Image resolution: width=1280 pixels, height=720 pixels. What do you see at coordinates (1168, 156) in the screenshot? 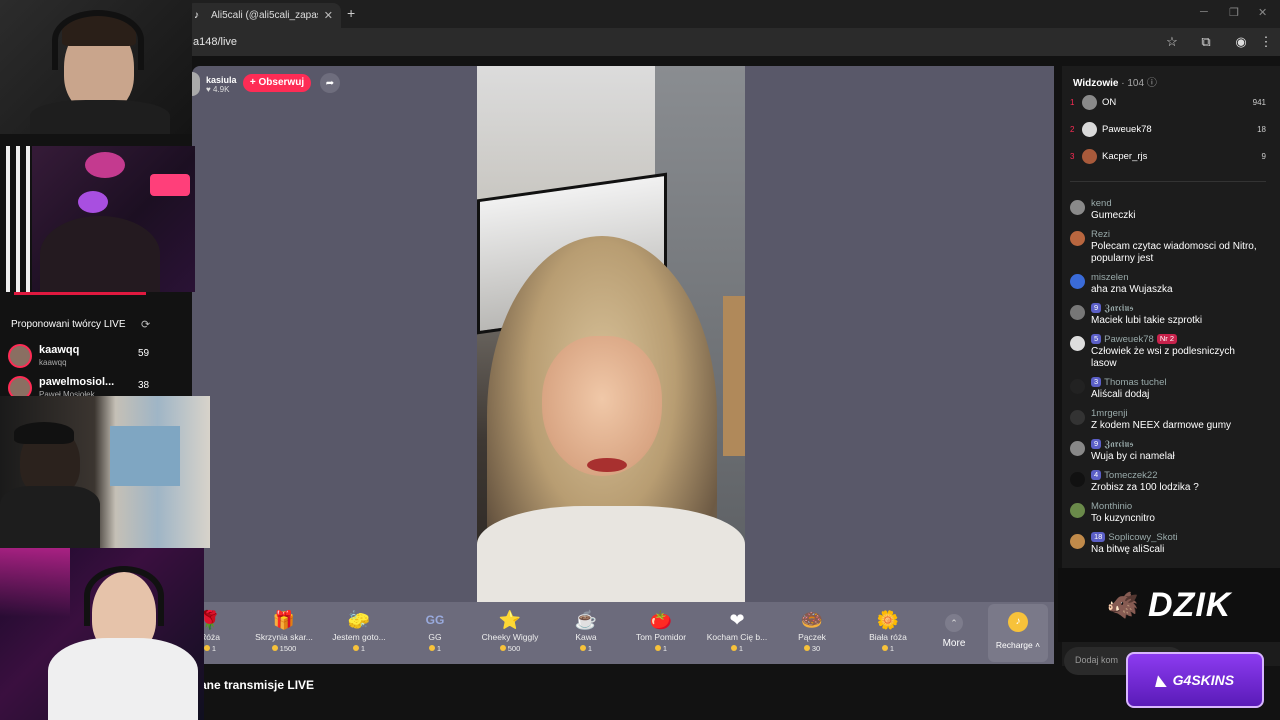
I see `top-viewer-row: 3 Kacper_rjs 9` at bounding box center [1168, 156].